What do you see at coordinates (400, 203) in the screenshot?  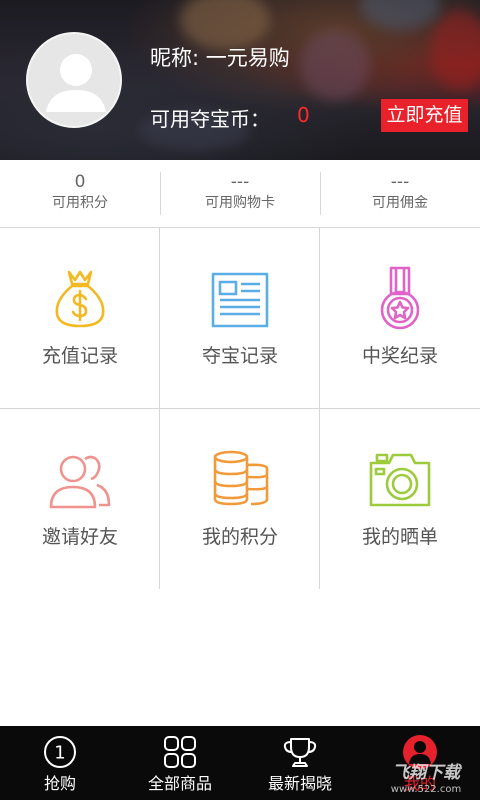 I see `stat-label: 可用佣金` at bounding box center [400, 203].